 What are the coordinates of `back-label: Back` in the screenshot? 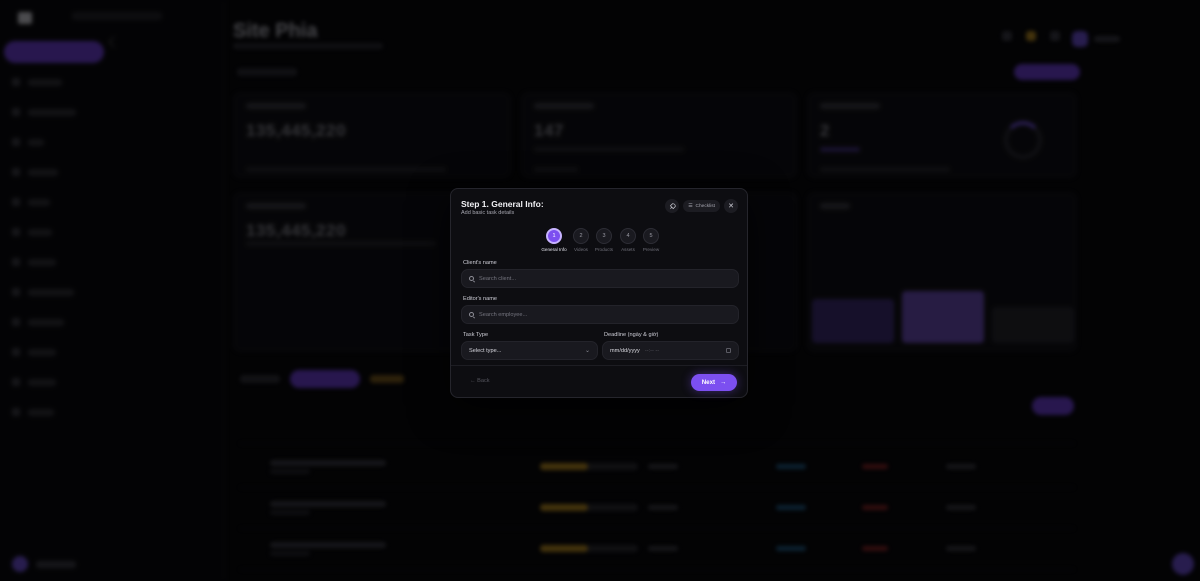 It's located at (483, 381).